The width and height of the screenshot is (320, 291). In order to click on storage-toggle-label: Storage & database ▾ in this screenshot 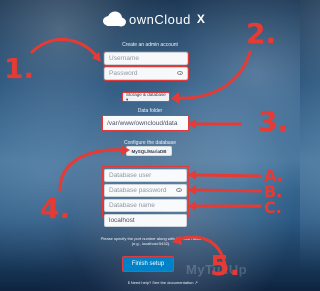, I will do `click(146, 96)`.